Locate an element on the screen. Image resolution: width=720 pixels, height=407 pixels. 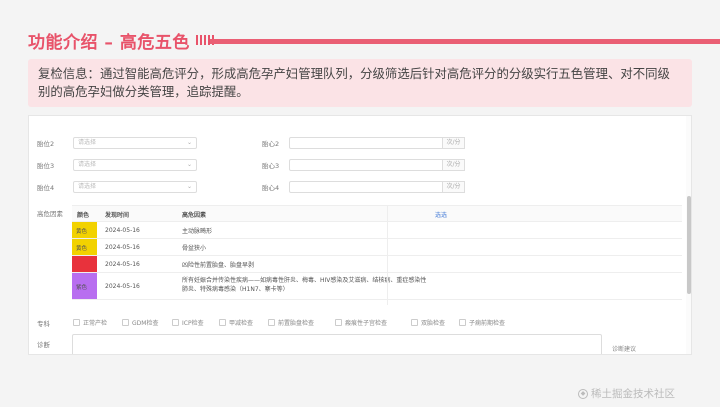
table-header: 颜色 发现时间 高危因素 选选 is located at coordinates (377, 214).